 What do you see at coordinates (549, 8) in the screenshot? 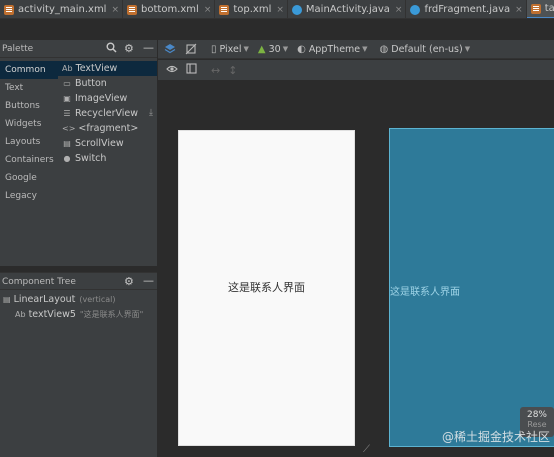
I see `tab-label: tab02.xml` at bounding box center [549, 8].